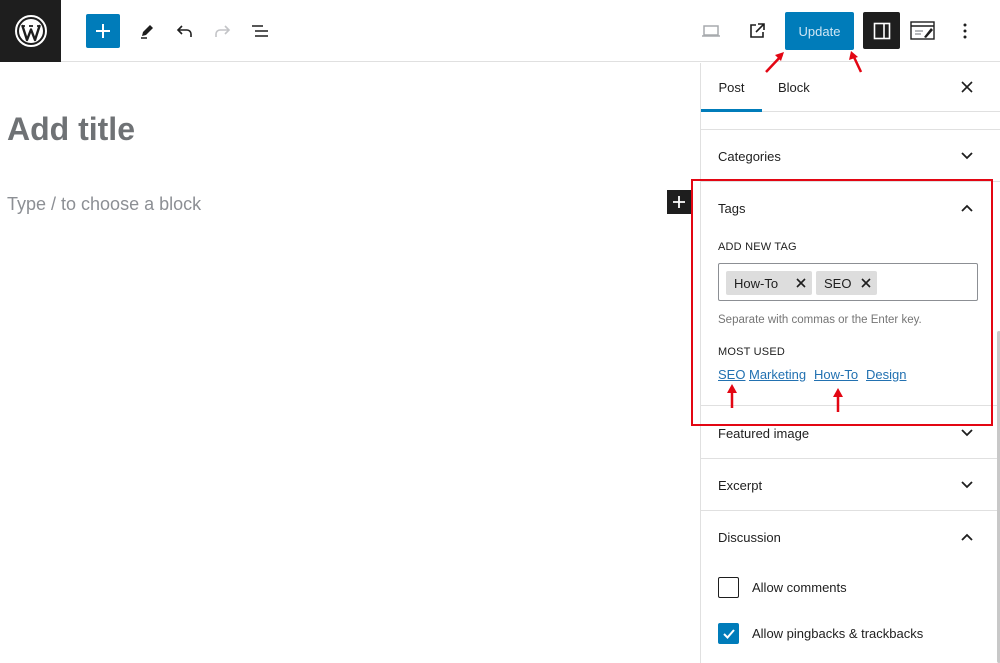 The width and height of the screenshot is (1000, 663). I want to click on preview-button, so click(711, 31).